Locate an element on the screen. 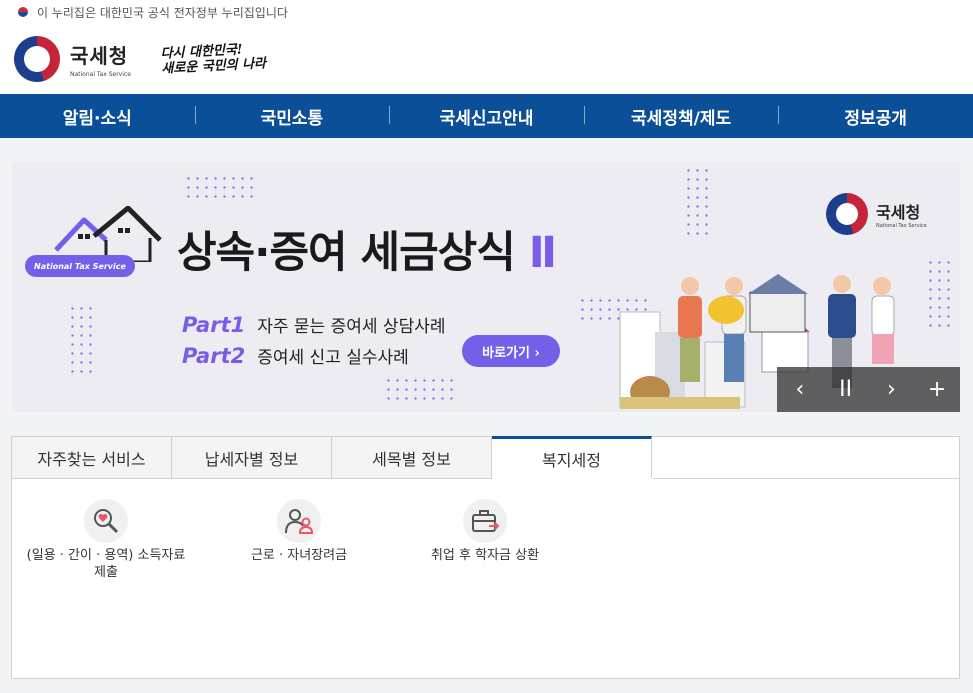  gov-notice-text: 이 누리집은 대한민국 공식 전자정부 누리집입니다 is located at coordinates (162, 12).